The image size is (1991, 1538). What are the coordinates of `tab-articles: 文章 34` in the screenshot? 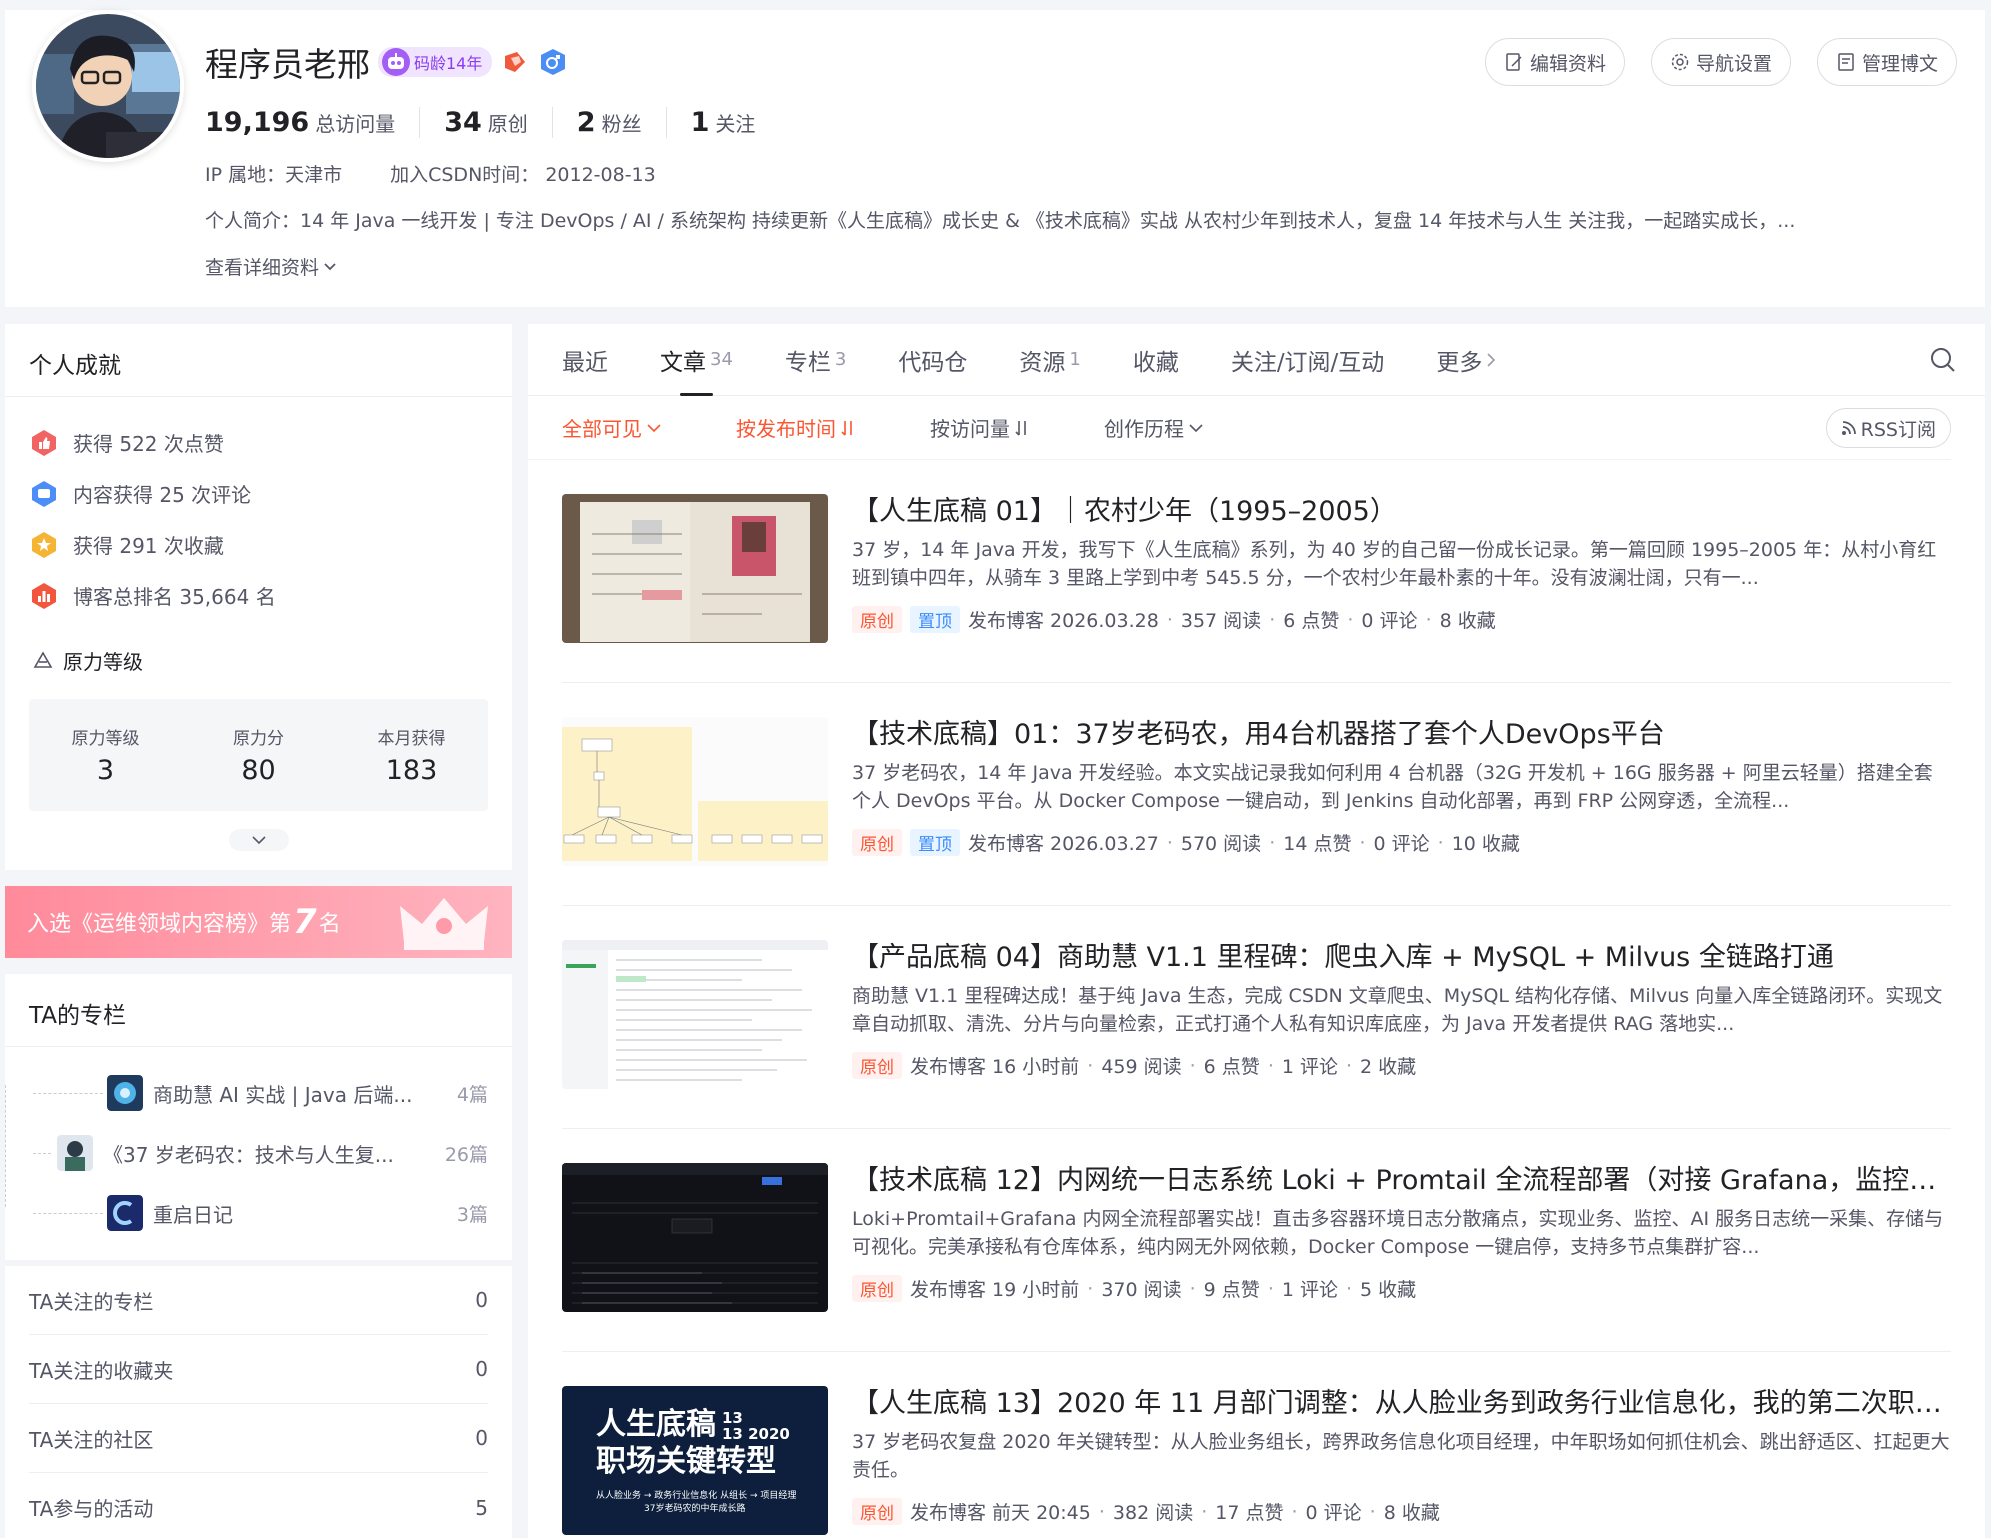 It's located at (696, 360).